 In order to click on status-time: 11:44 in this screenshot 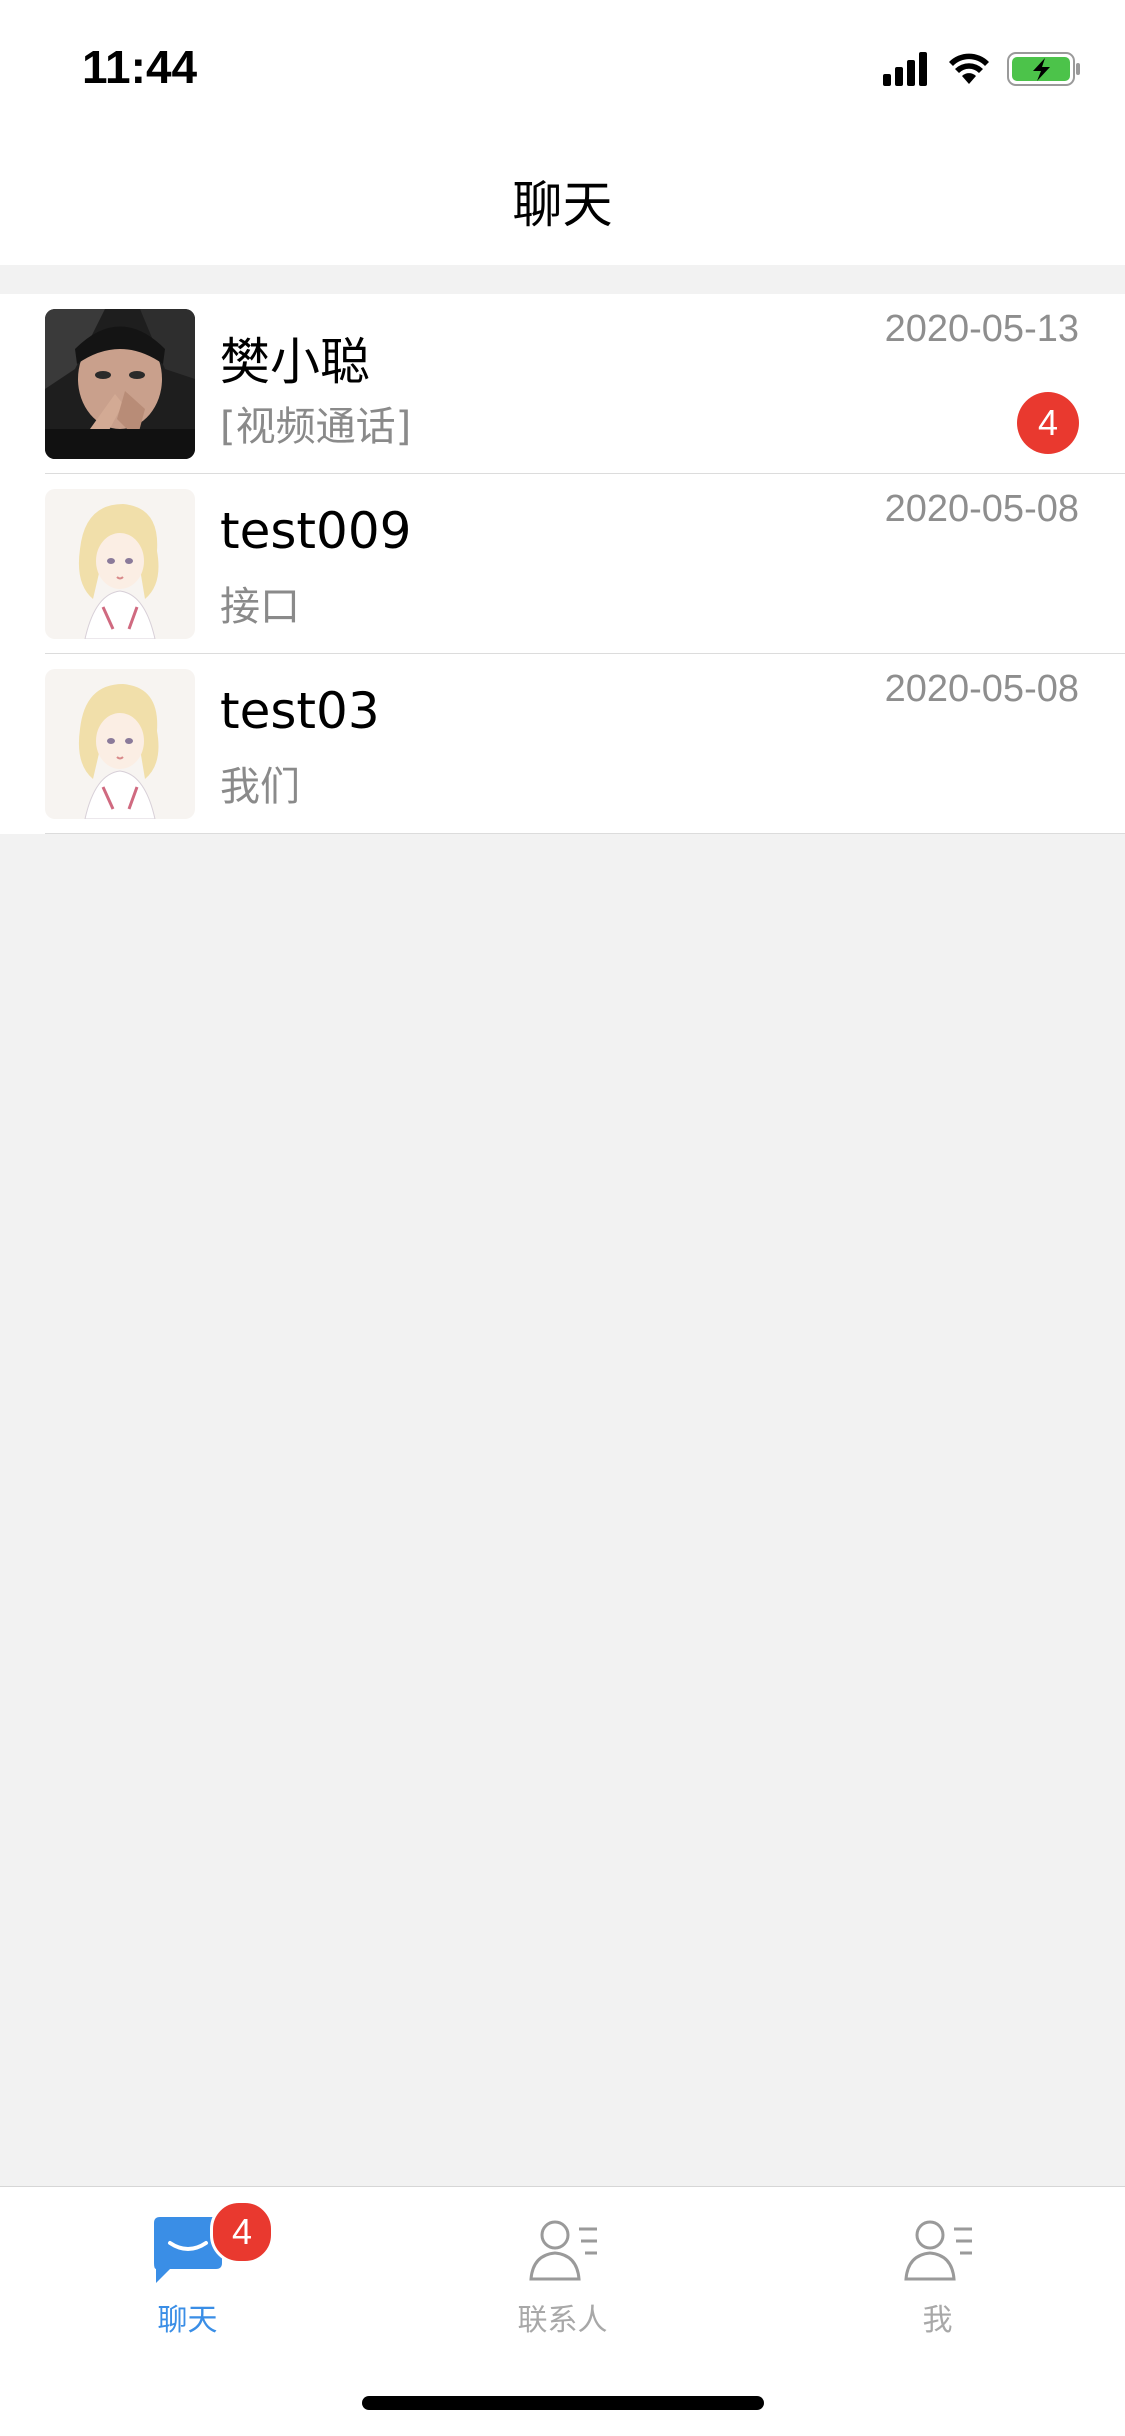, I will do `click(140, 67)`.